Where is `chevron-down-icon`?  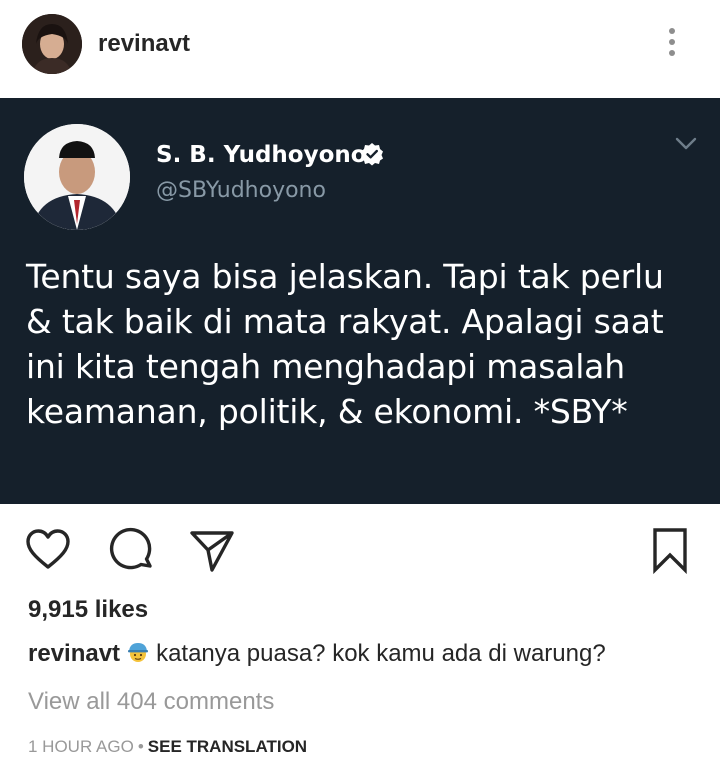 chevron-down-icon is located at coordinates (686, 144).